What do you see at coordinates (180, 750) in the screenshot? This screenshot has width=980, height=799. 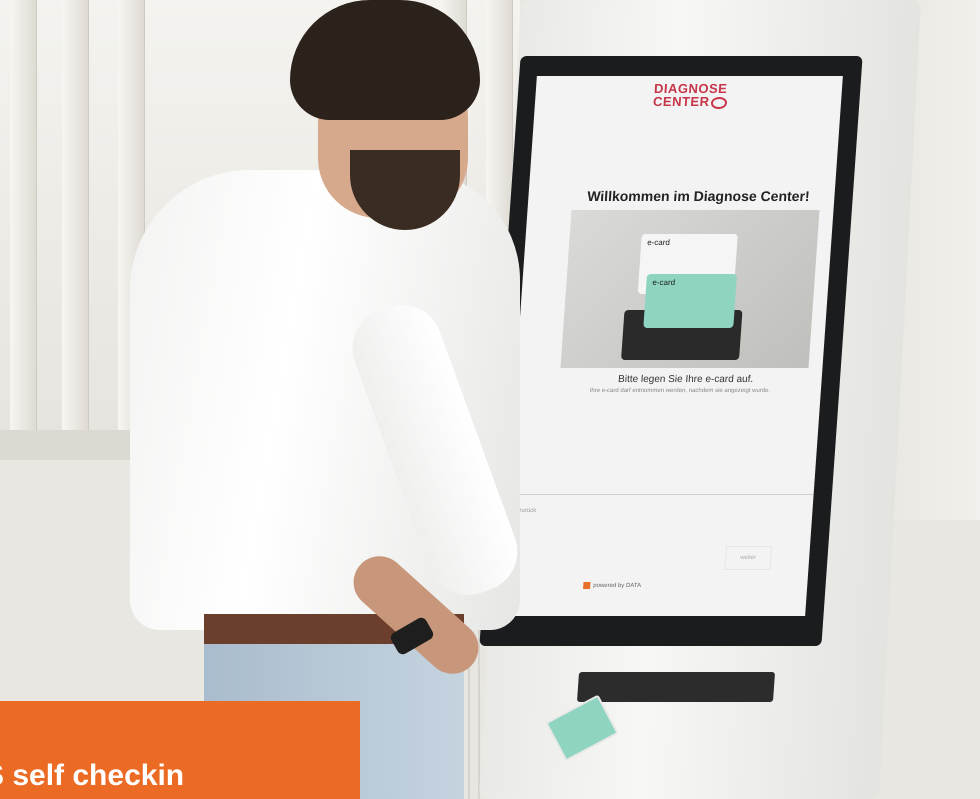 I see `caption-banner: S self checkin` at bounding box center [180, 750].